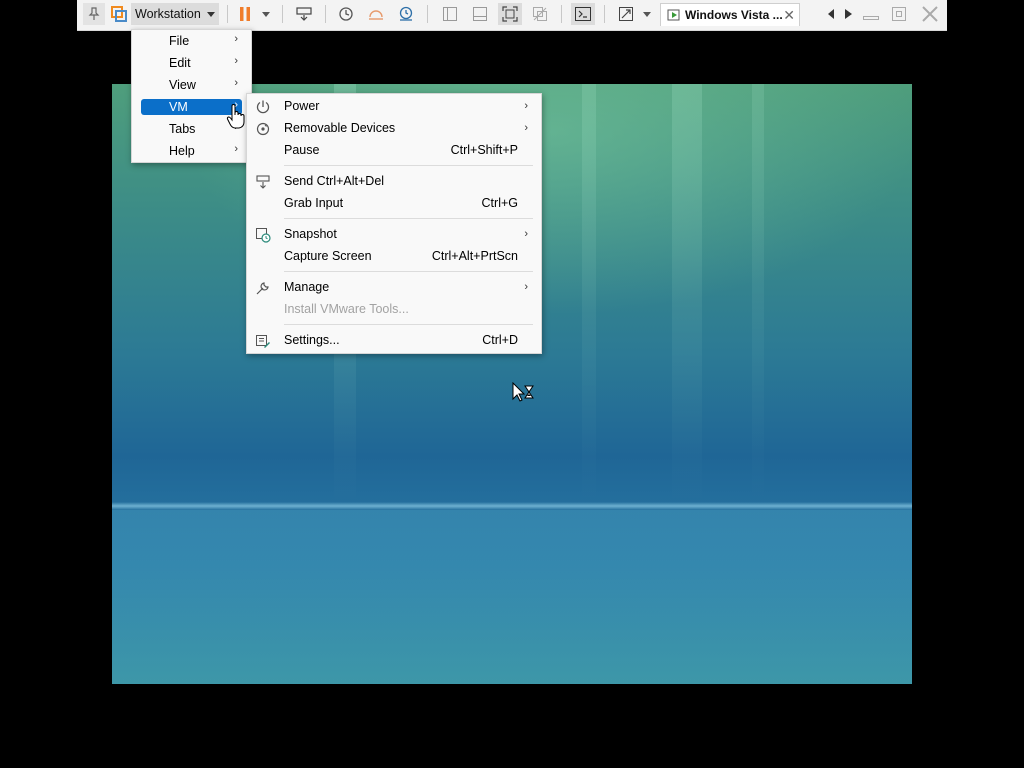 Image resolution: width=1024 pixels, height=768 pixels. I want to click on full-screen-icon, so click(510, 14).